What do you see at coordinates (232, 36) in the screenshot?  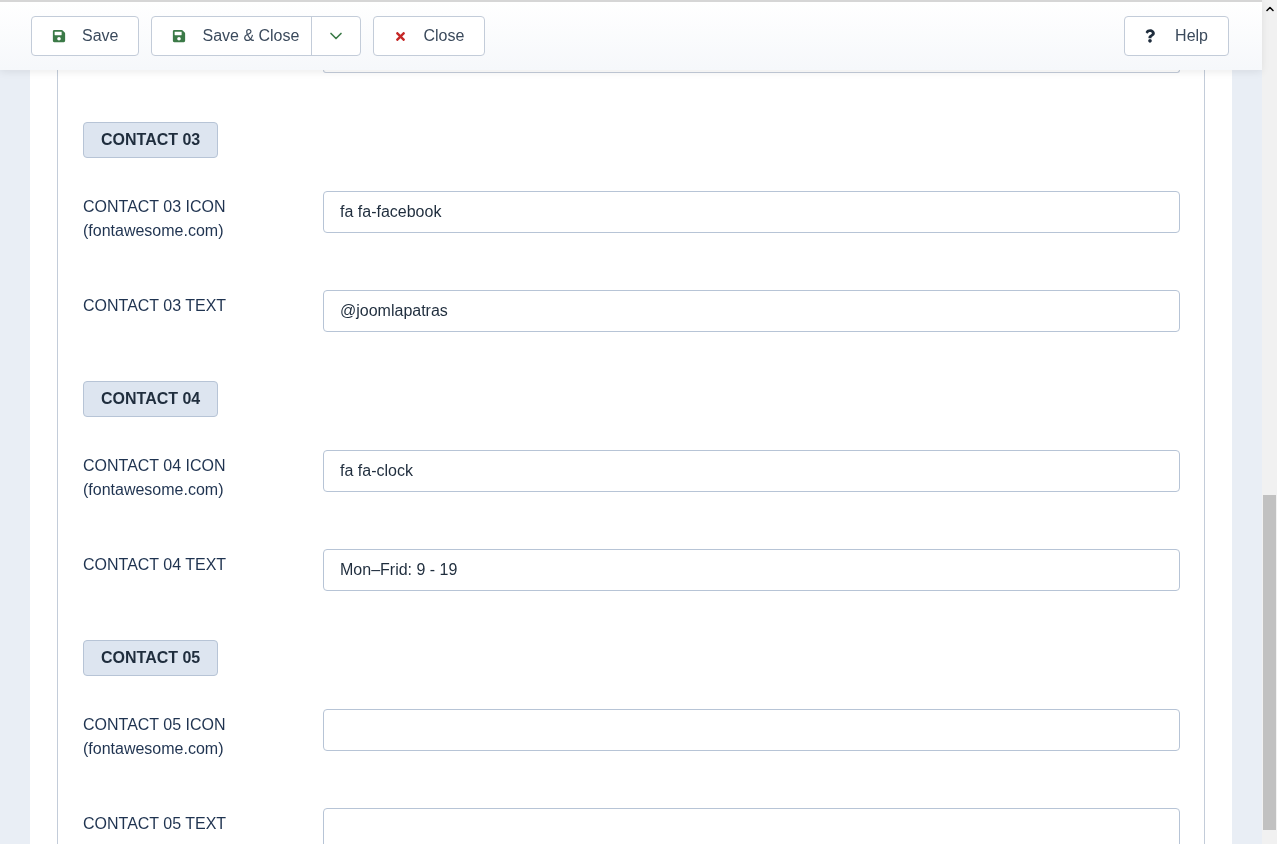 I see `save-close-button: Save & Close` at bounding box center [232, 36].